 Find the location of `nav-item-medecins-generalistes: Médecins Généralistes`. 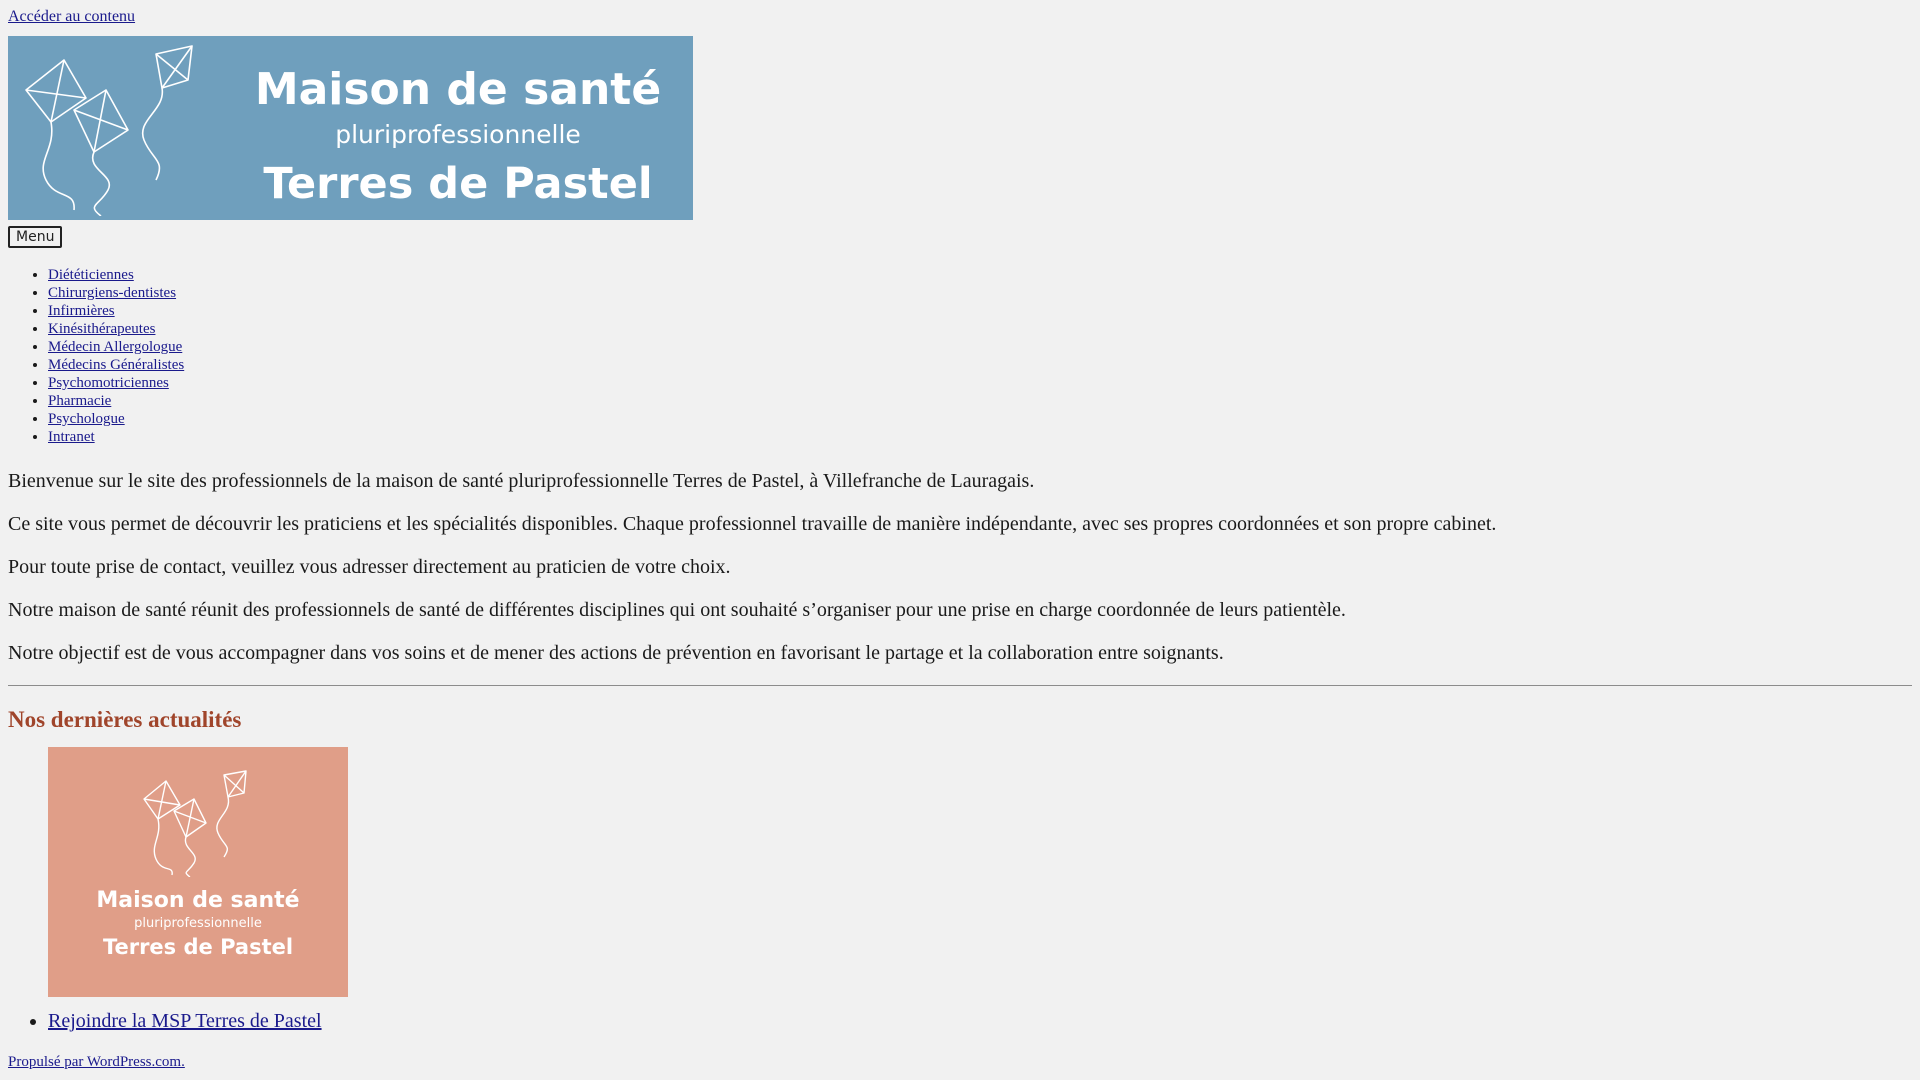

nav-item-medecins-generalistes: Médecins Généralistes is located at coordinates (980, 365).